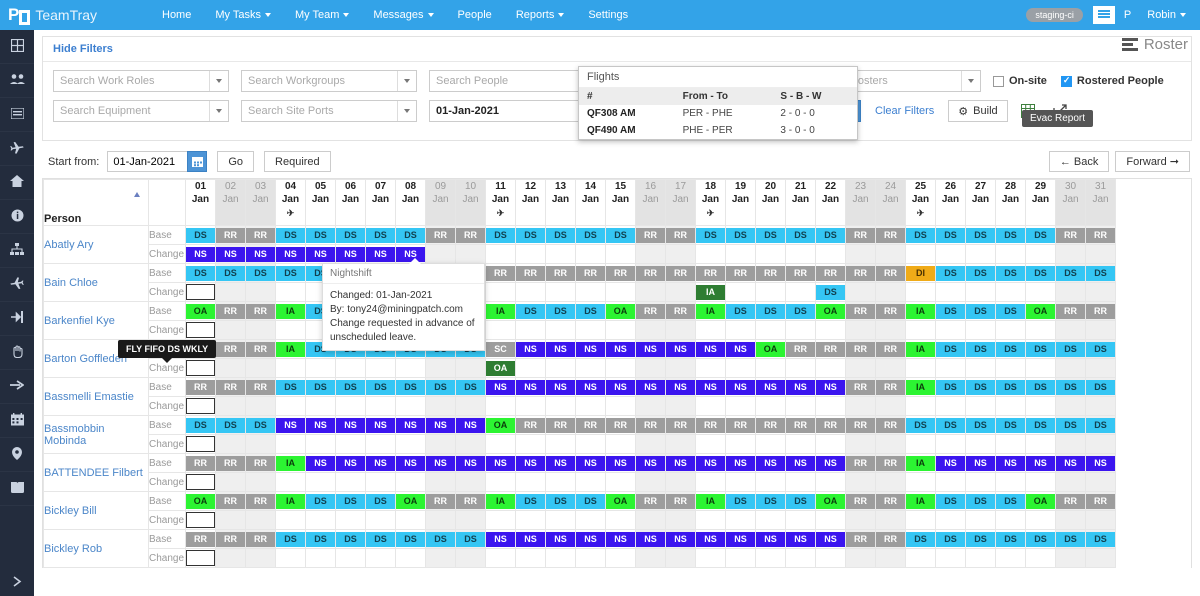  I want to click on roster-cell-base: OA, so click(1040, 501).